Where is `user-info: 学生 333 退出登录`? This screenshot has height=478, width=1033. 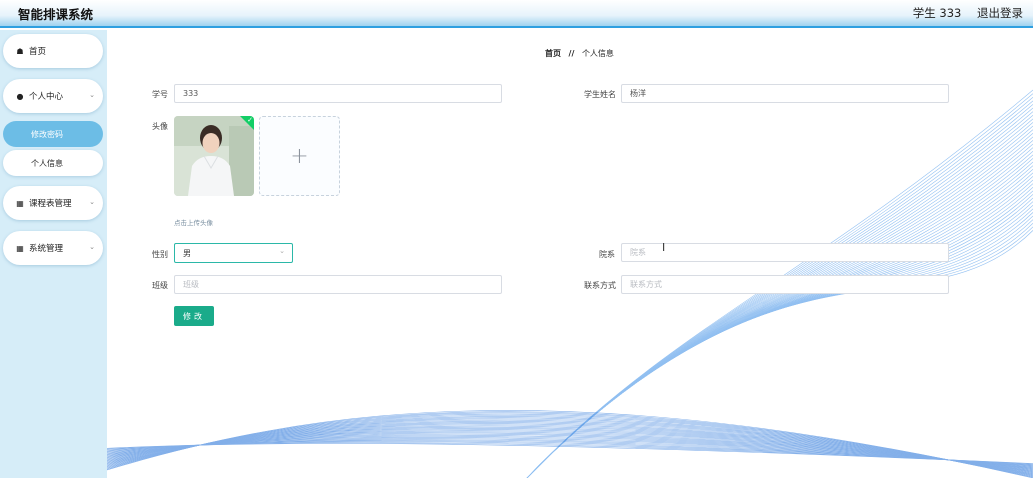
user-info: 学生 333 退出登录 is located at coordinates (962, 13).